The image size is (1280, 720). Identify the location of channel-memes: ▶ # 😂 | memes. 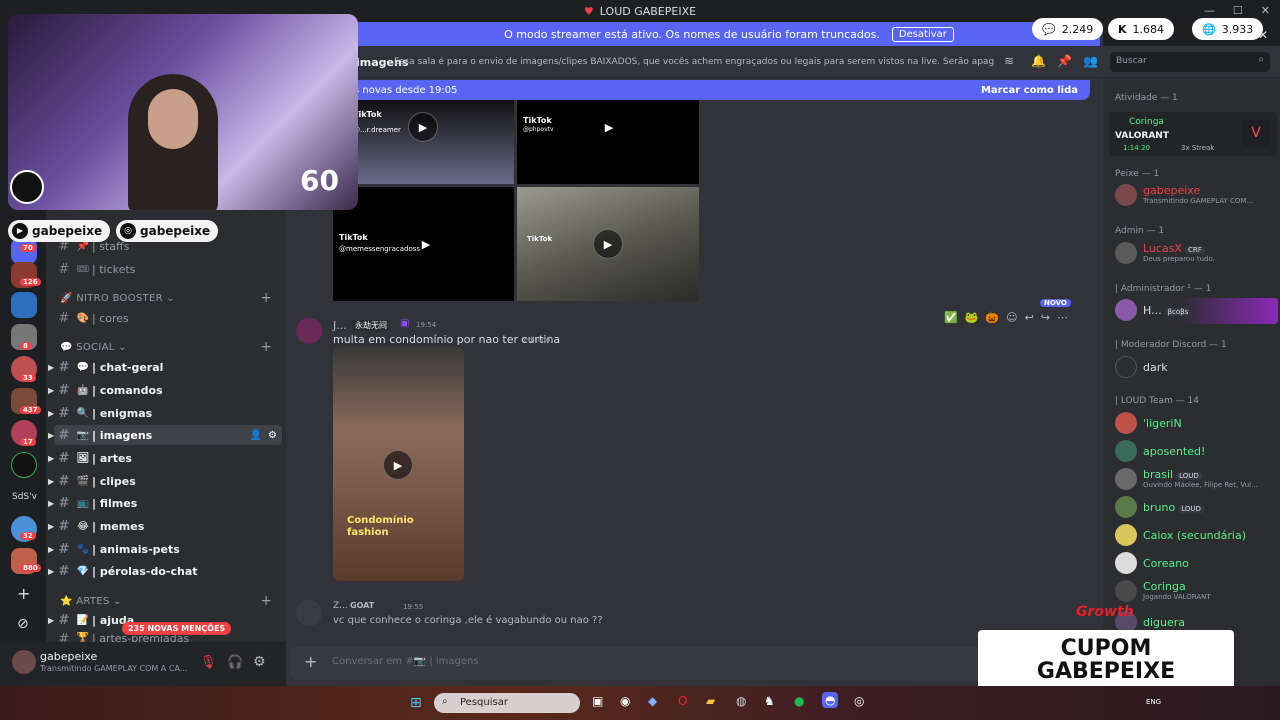
(165, 526).